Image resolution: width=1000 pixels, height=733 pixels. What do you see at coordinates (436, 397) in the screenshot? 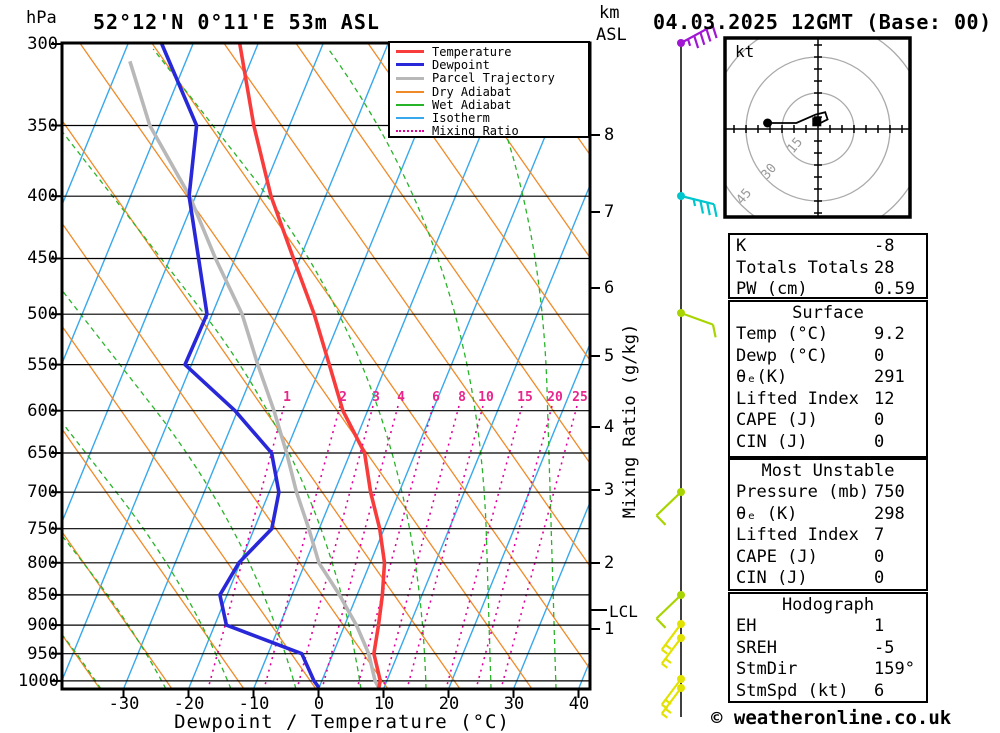
I see `mixing-ratio-value-label: 6` at bounding box center [436, 397].